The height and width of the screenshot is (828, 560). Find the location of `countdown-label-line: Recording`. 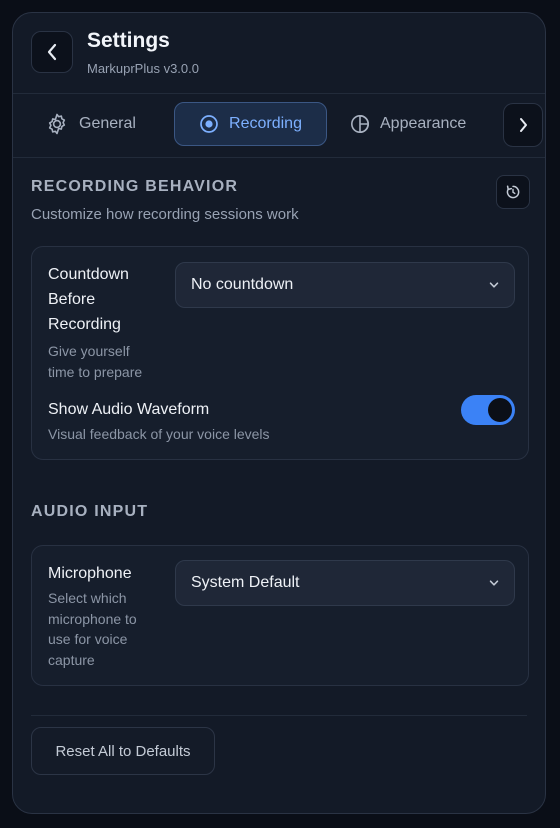

countdown-label-line: Recording is located at coordinates (84, 324).